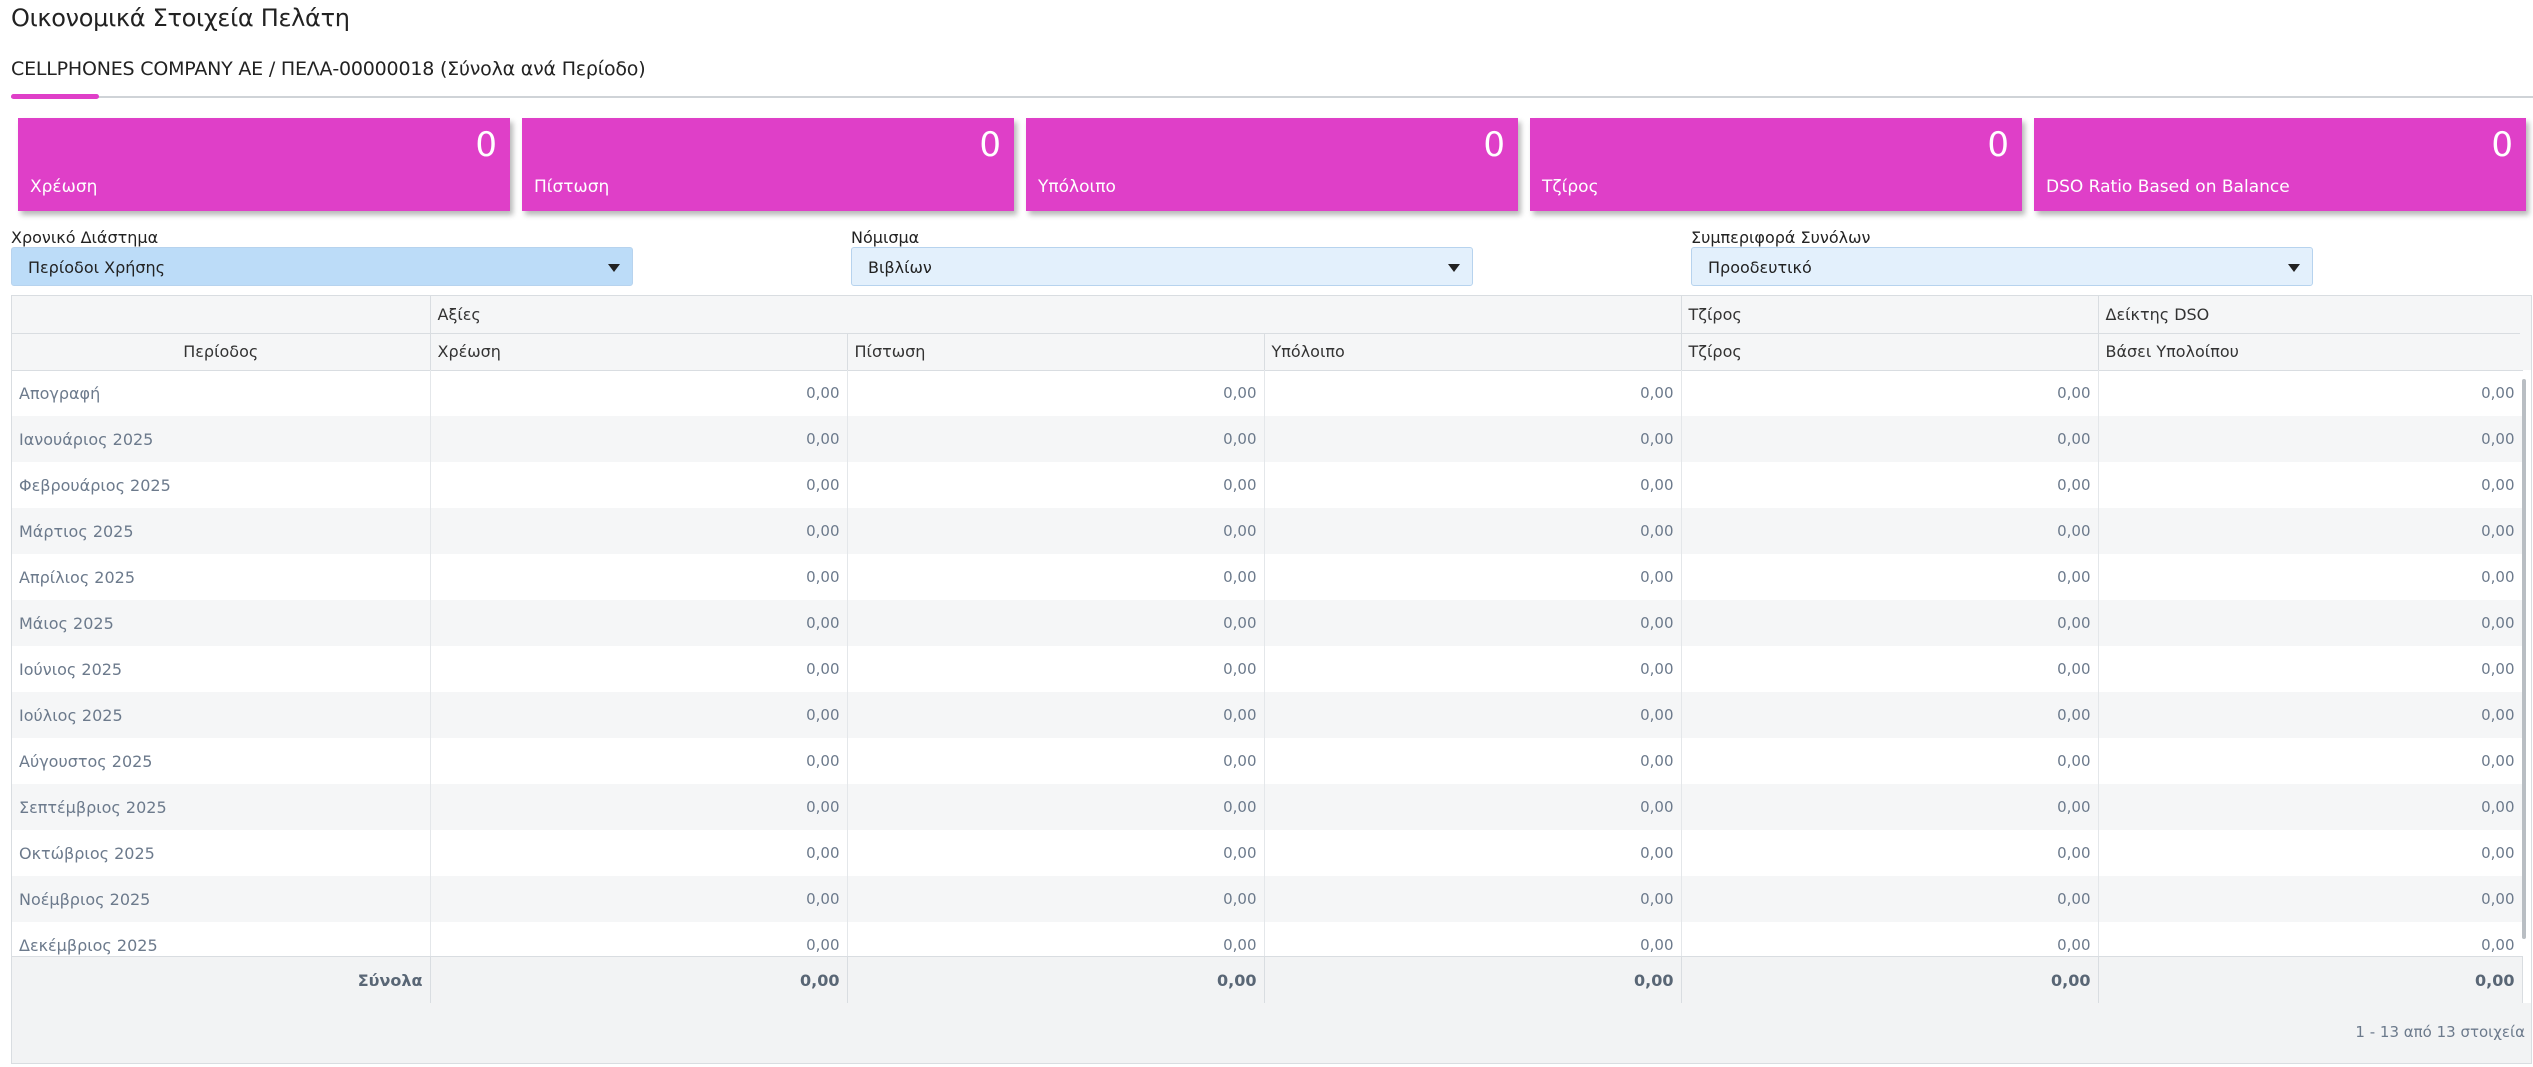 The width and height of the screenshot is (2533, 1067). Describe the element at coordinates (2310, 980) in the screenshot. I see `totals-dso: 0,00` at that location.